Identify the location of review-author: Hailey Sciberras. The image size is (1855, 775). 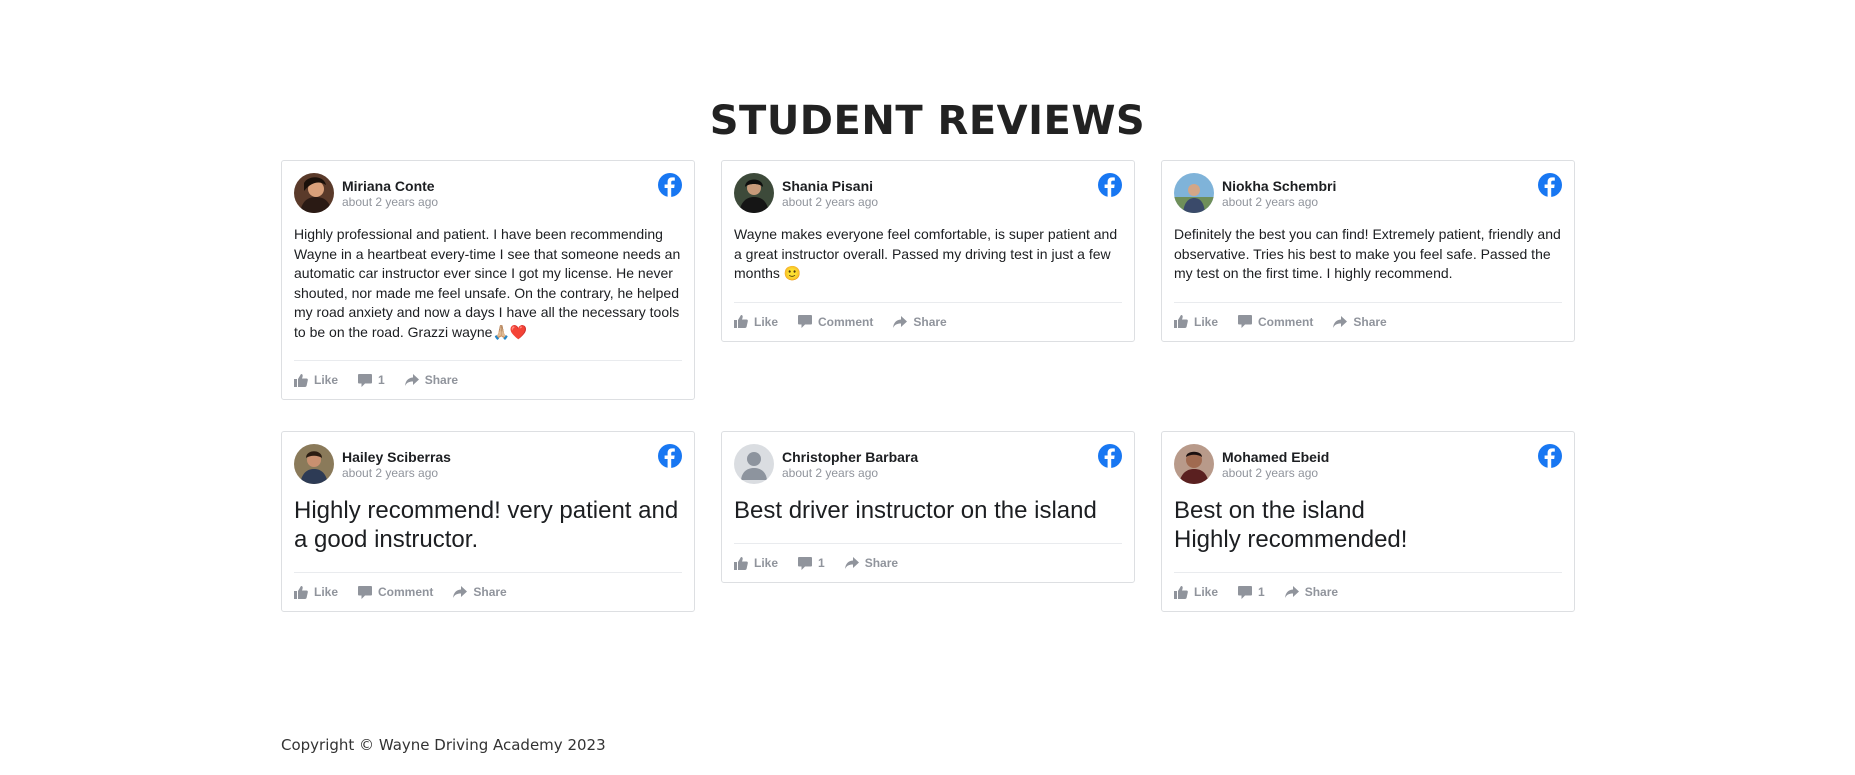
(396, 457).